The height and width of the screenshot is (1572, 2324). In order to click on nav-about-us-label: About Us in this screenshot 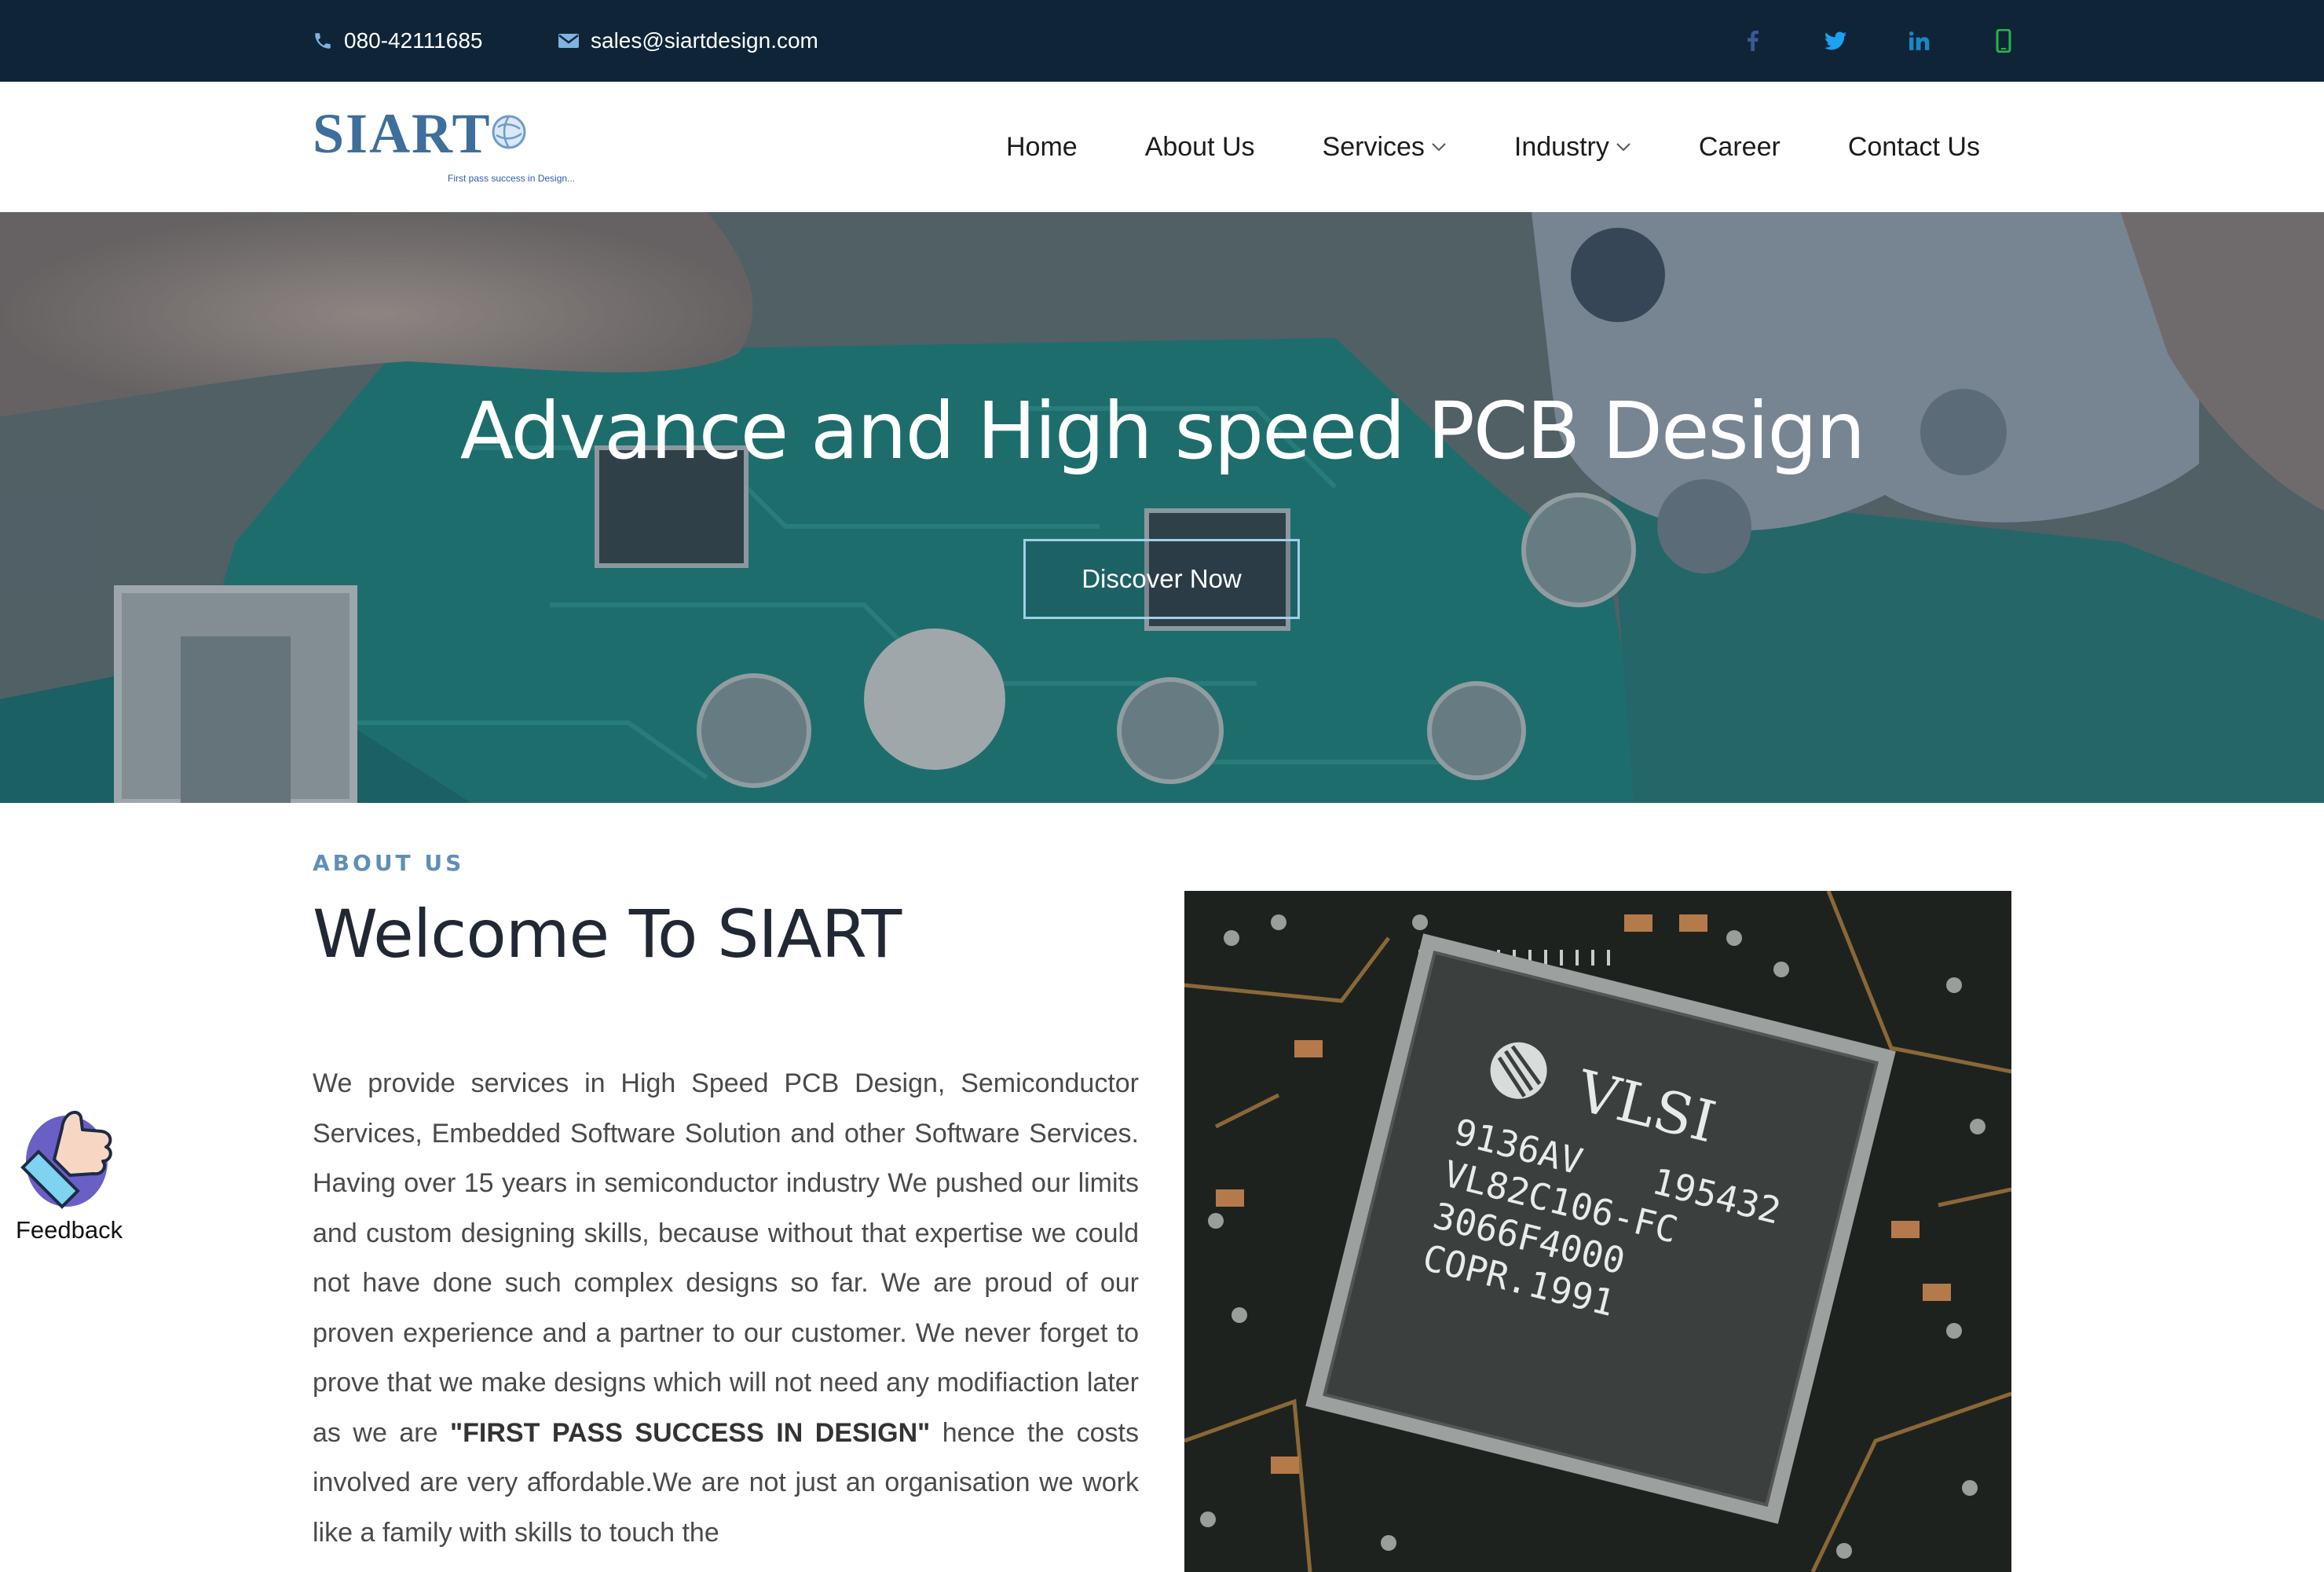, I will do `click(1199, 146)`.